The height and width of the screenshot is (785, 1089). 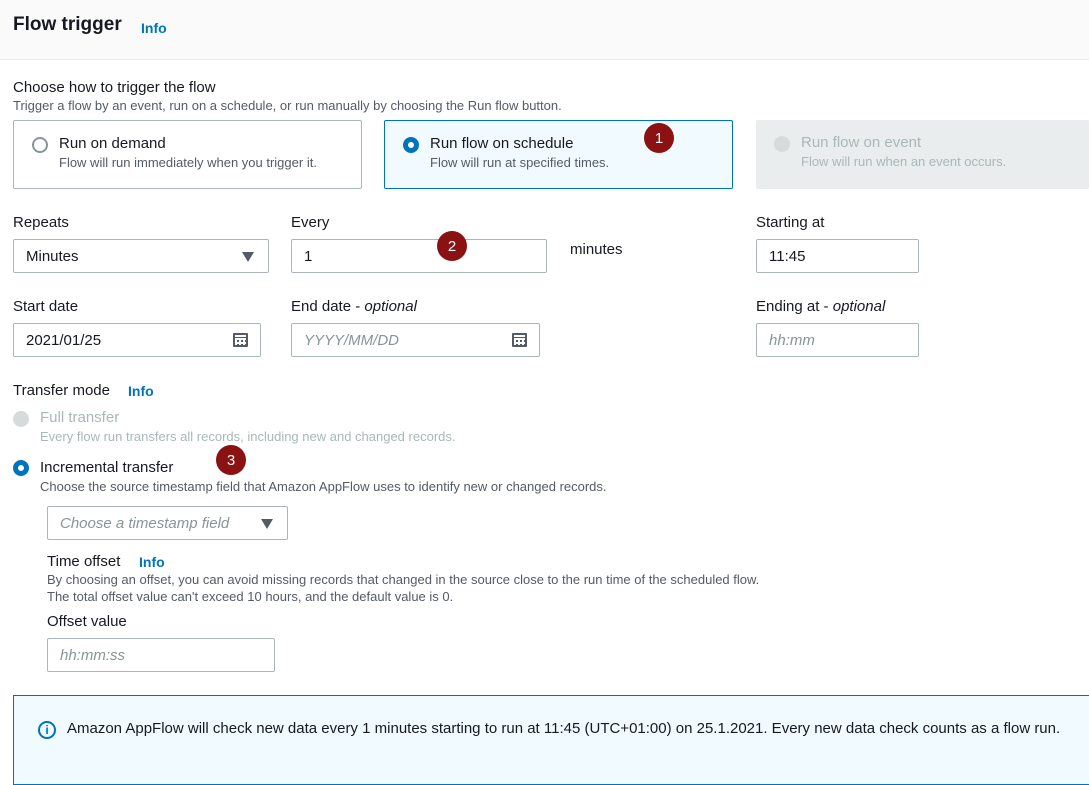 I want to click on starting-at-label: Starting at, so click(x=790, y=222).